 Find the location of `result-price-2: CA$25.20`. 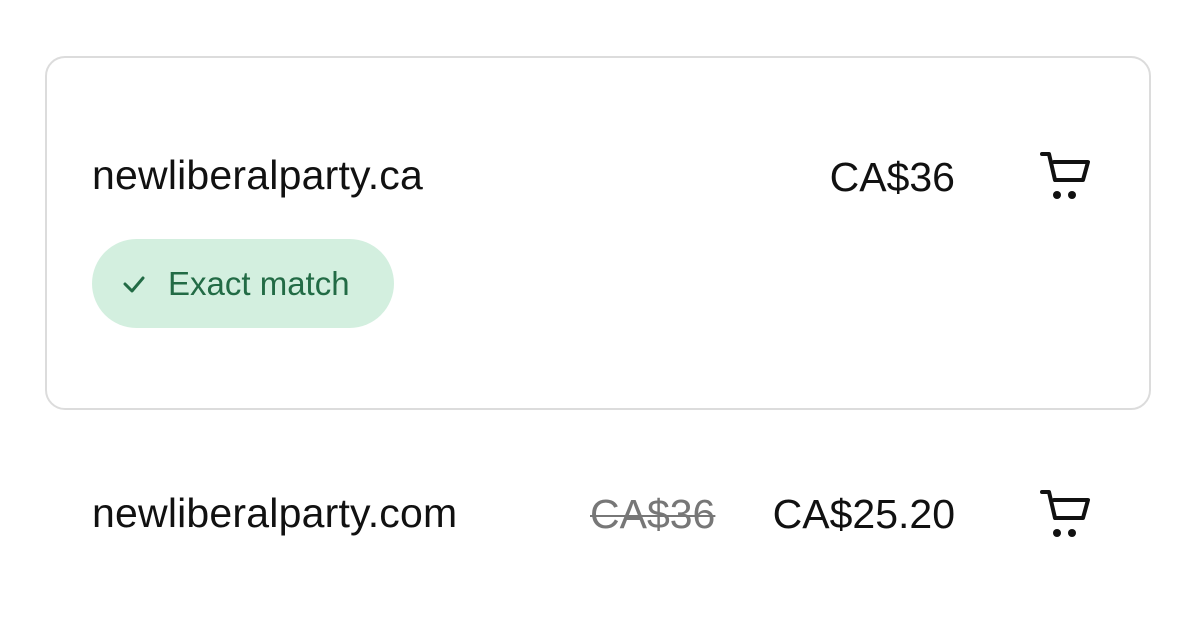

result-price-2: CA$25.20 is located at coordinates (863, 514).